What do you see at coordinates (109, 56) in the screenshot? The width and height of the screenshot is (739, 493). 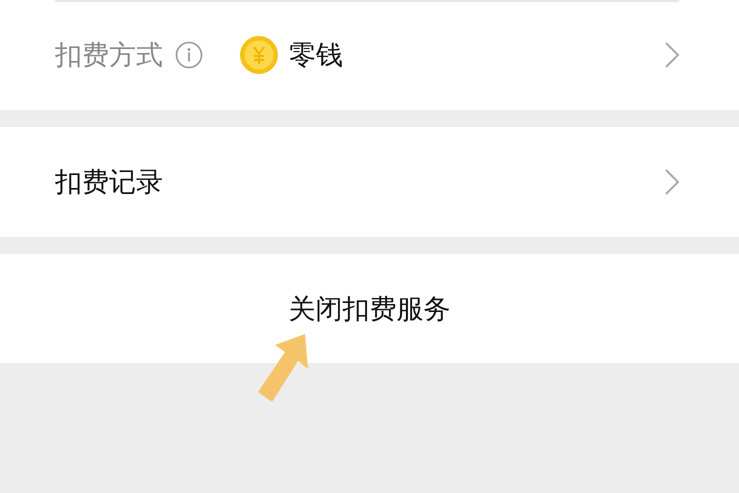 I see `payment-method-label: 扣费方式` at bounding box center [109, 56].